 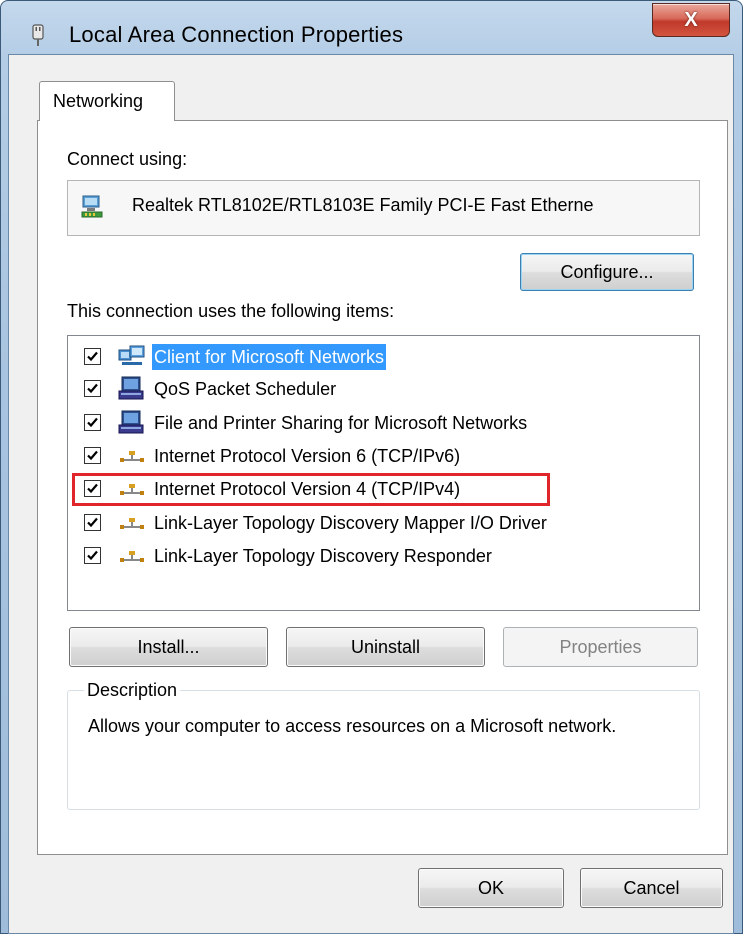 I want to click on list-item-lltd-responder: Link-Layer Topology Discovery Responder, so click(x=383, y=555).